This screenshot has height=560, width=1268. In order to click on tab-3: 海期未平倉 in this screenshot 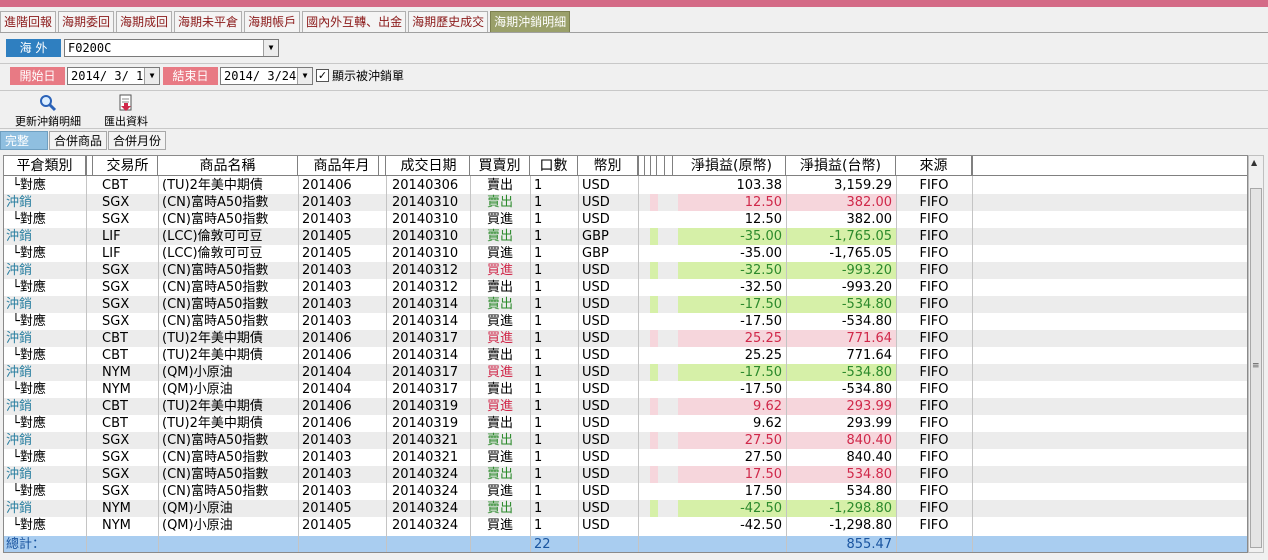, I will do `click(208, 21)`.